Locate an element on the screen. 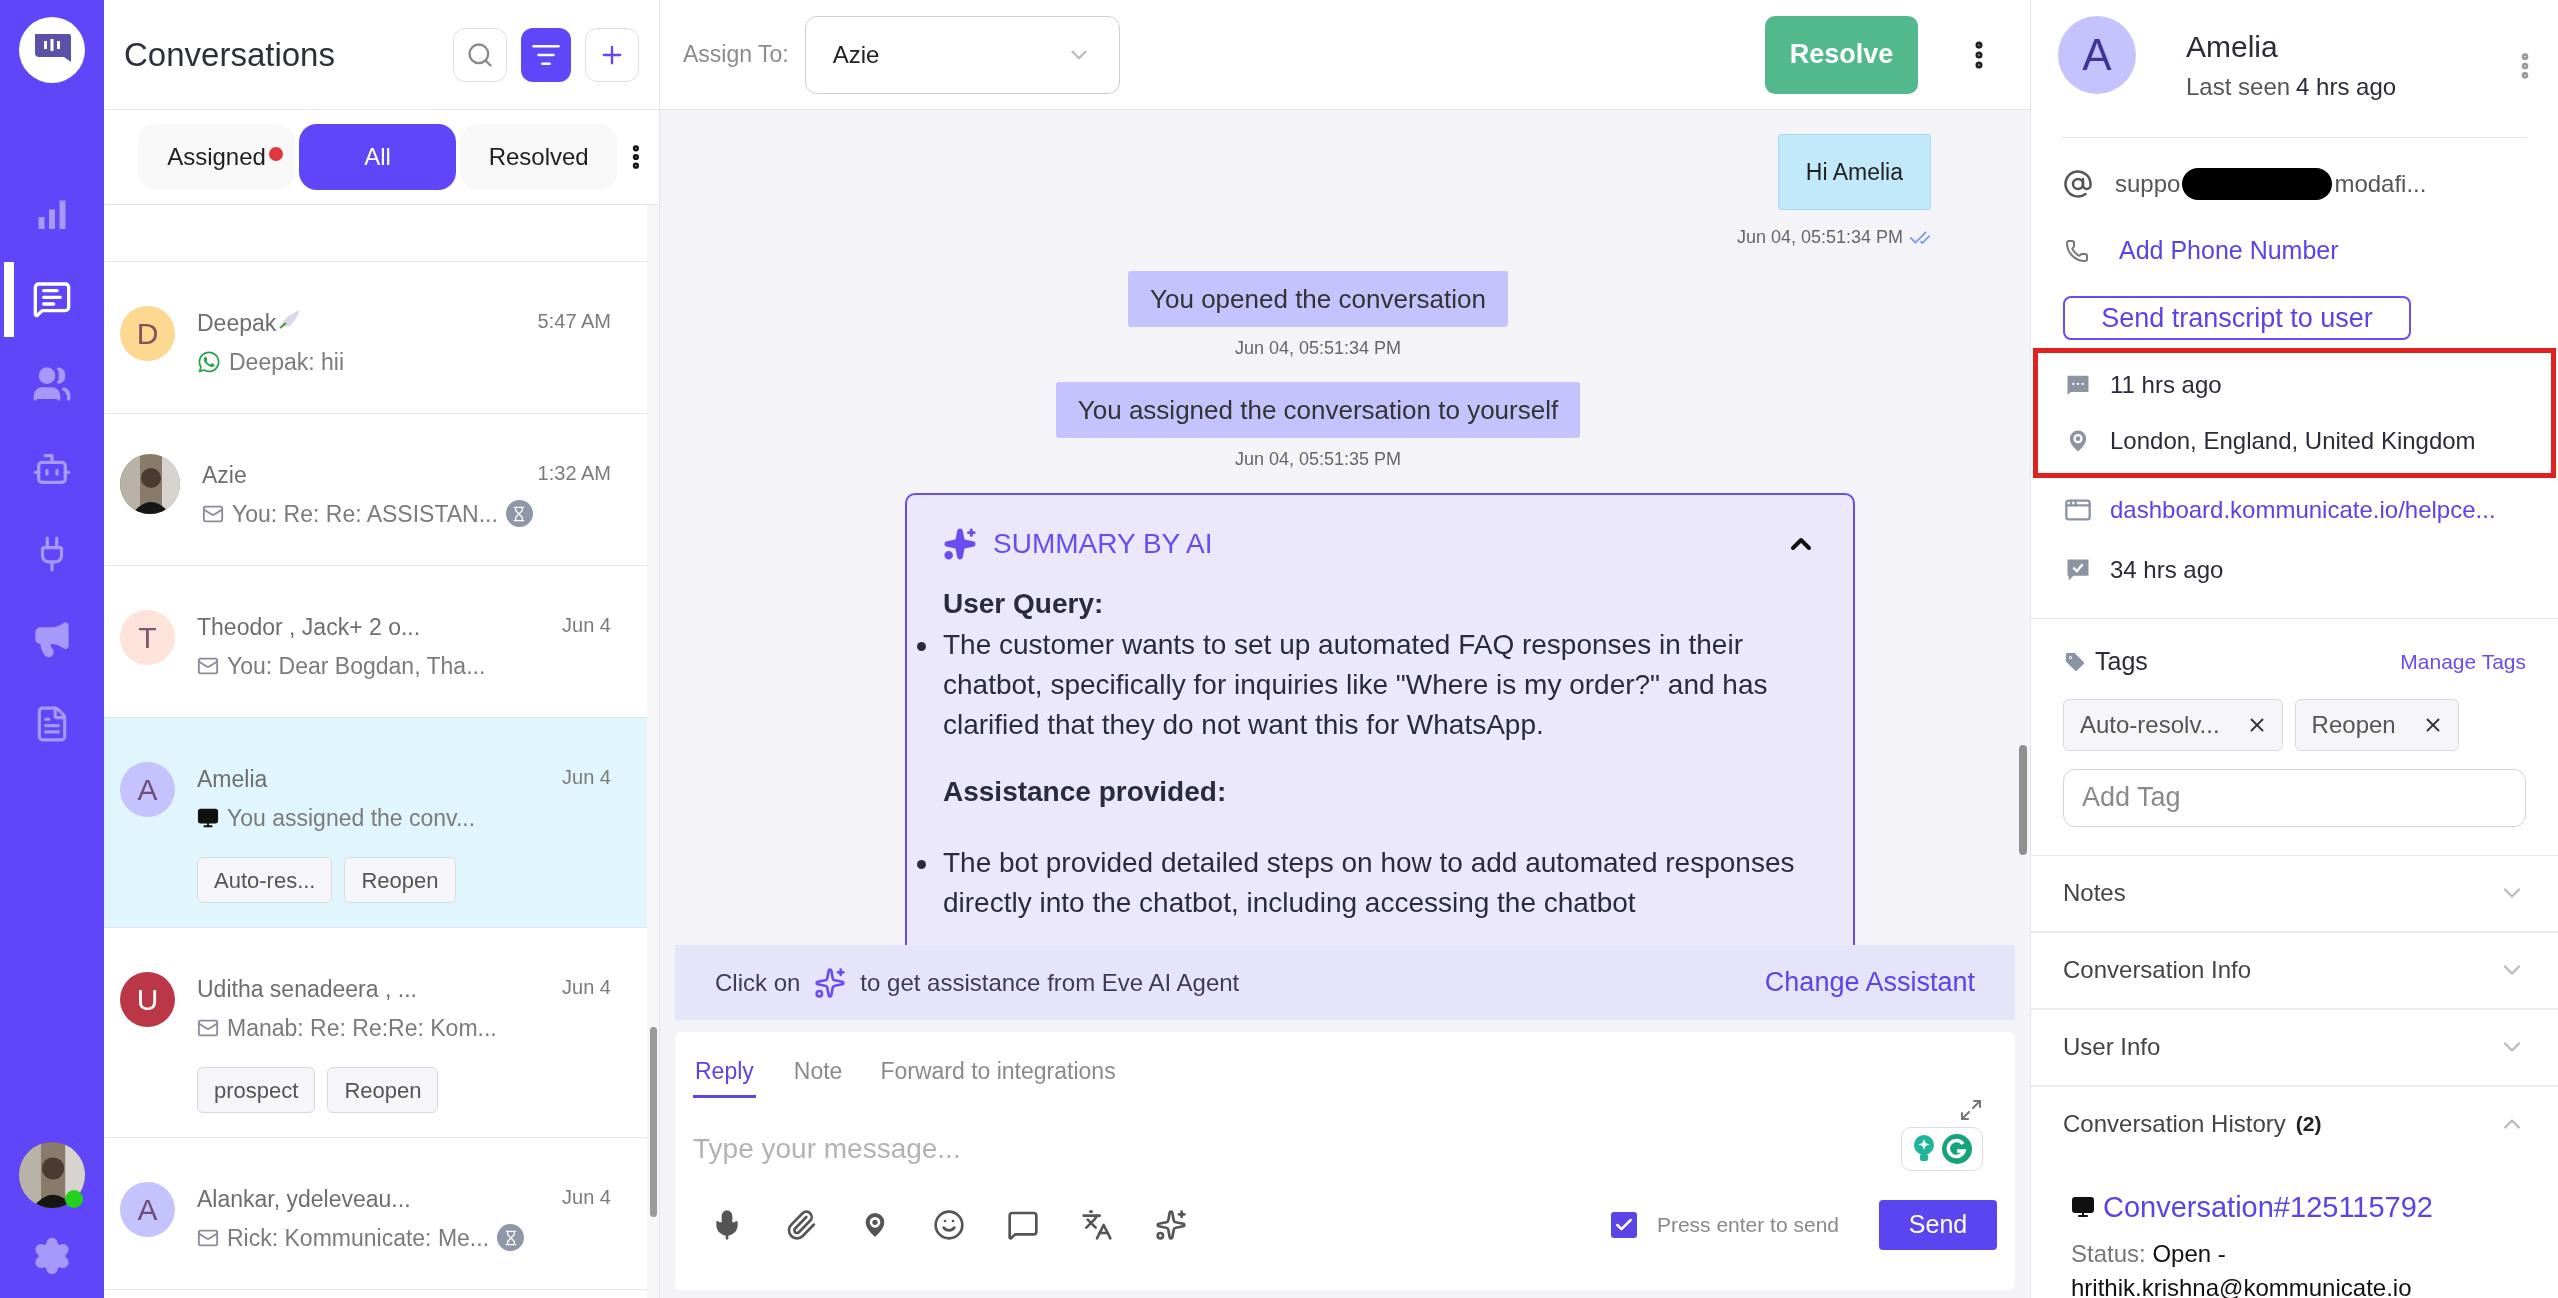 Image resolution: width=2558 pixels, height=1298 pixels. accordion-header: Conversation History (2) is located at coordinates (2294, 1125).